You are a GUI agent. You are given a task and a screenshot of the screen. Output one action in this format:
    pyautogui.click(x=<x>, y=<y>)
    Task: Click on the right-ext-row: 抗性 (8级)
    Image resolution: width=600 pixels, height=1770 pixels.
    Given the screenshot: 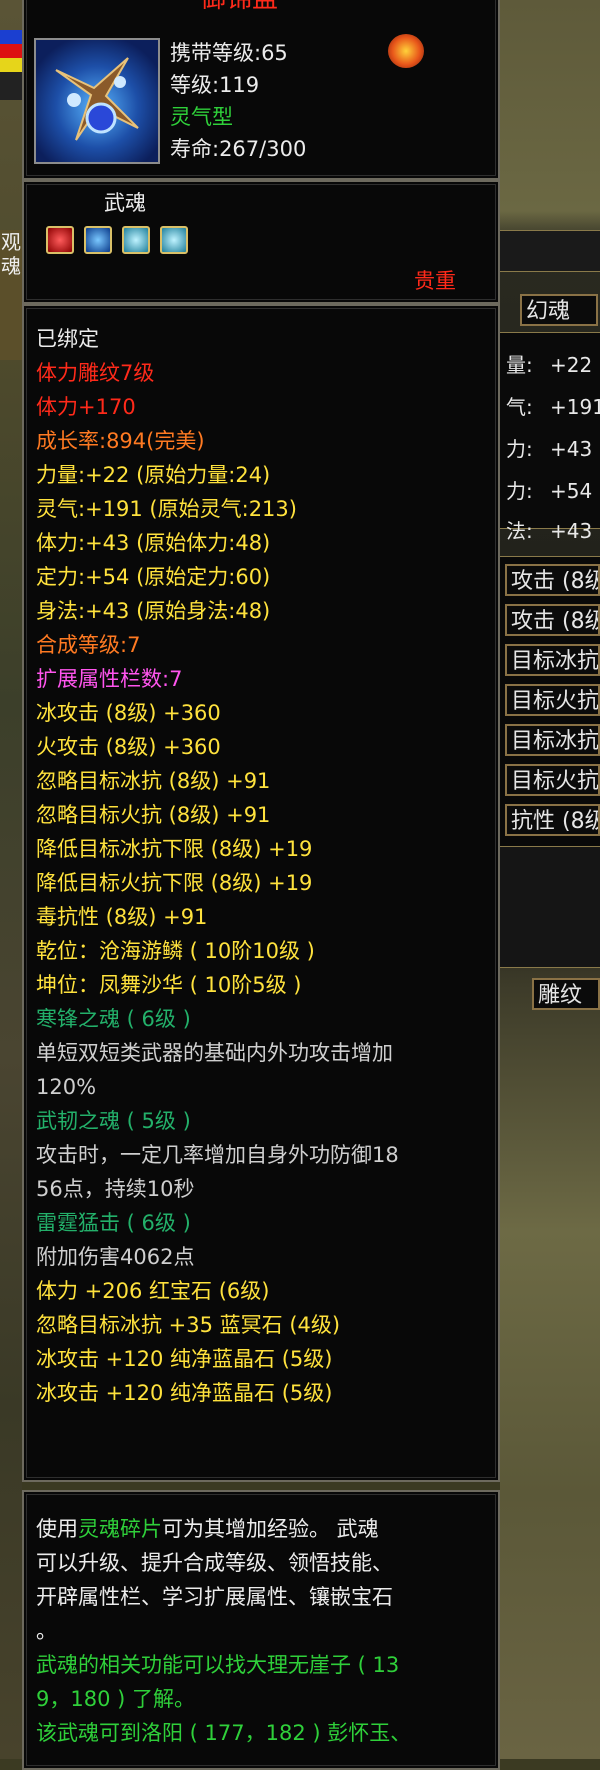 What is the action you would take?
    pyautogui.click(x=552, y=820)
    